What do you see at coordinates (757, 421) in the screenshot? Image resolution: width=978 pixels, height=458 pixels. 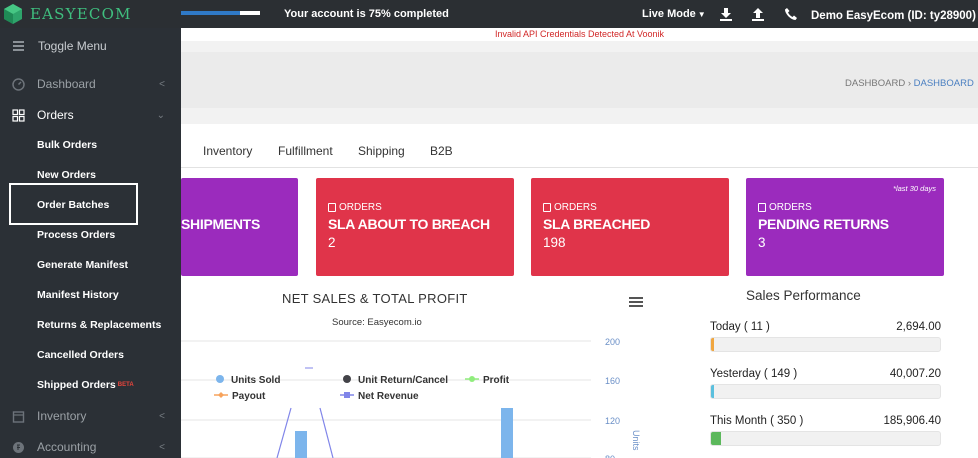 I see `sales-row-label: This Month ( 350 )` at bounding box center [757, 421].